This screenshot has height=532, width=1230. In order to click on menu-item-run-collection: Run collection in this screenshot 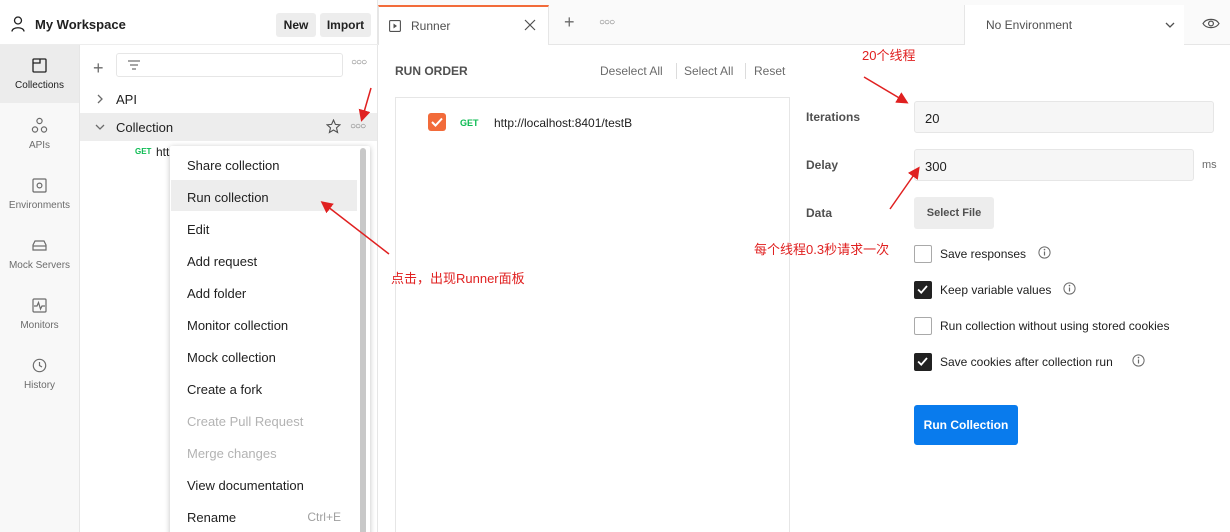, I will do `click(264, 195)`.